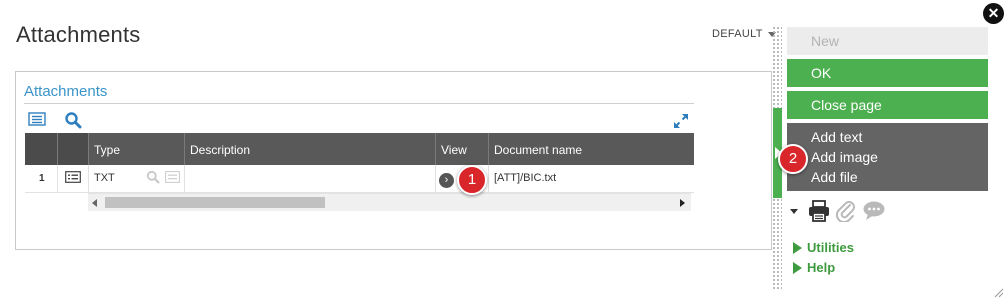 The image size is (1007, 300). What do you see at coordinates (887, 105) in the screenshot?
I see `close-page-button: Close page` at bounding box center [887, 105].